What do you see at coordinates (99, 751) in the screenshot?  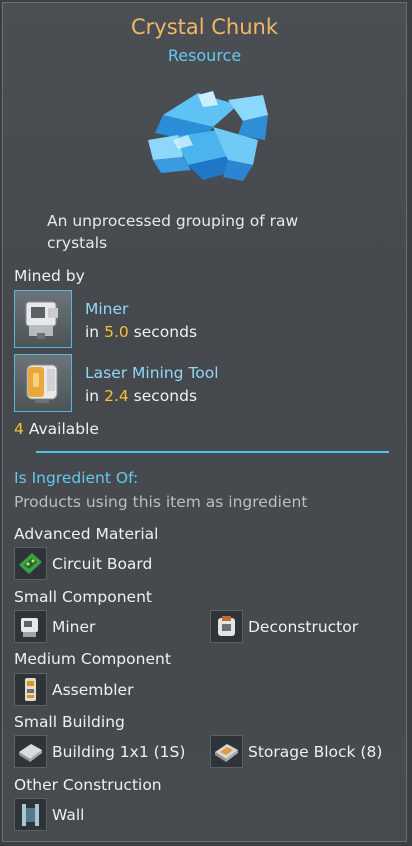 I see `product-building-1x1: Building 1x1 (1S)` at bounding box center [99, 751].